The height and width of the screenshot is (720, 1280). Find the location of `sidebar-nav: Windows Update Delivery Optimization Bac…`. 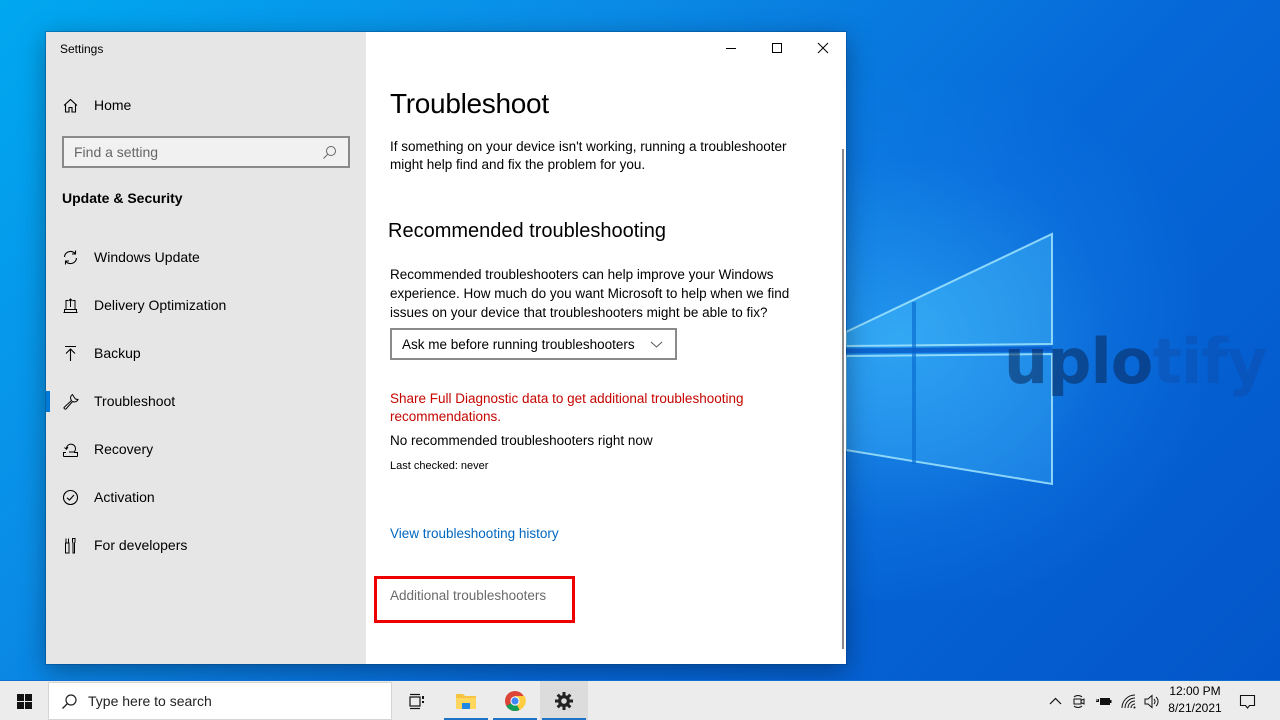

sidebar-nav: Windows Update Delivery Optimization Bac… is located at coordinates (206, 401).